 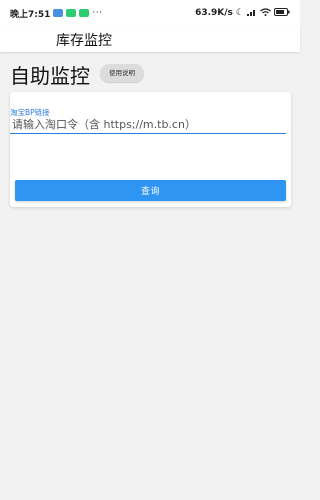 What do you see at coordinates (150, 190) in the screenshot?
I see `query-button: 查询` at bounding box center [150, 190].